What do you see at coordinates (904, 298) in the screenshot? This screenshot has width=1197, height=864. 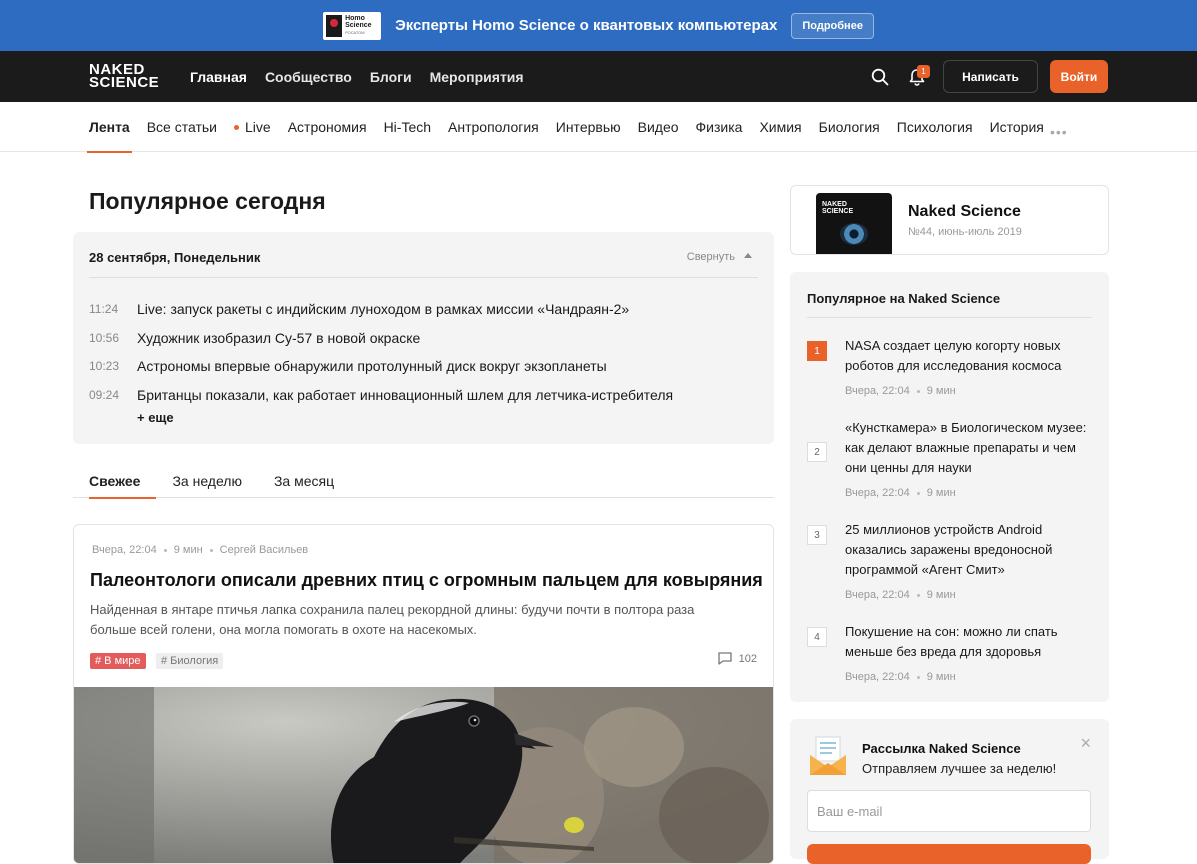 I see `popular-site-title: Популярное на Naked Science` at bounding box center [904, 298].